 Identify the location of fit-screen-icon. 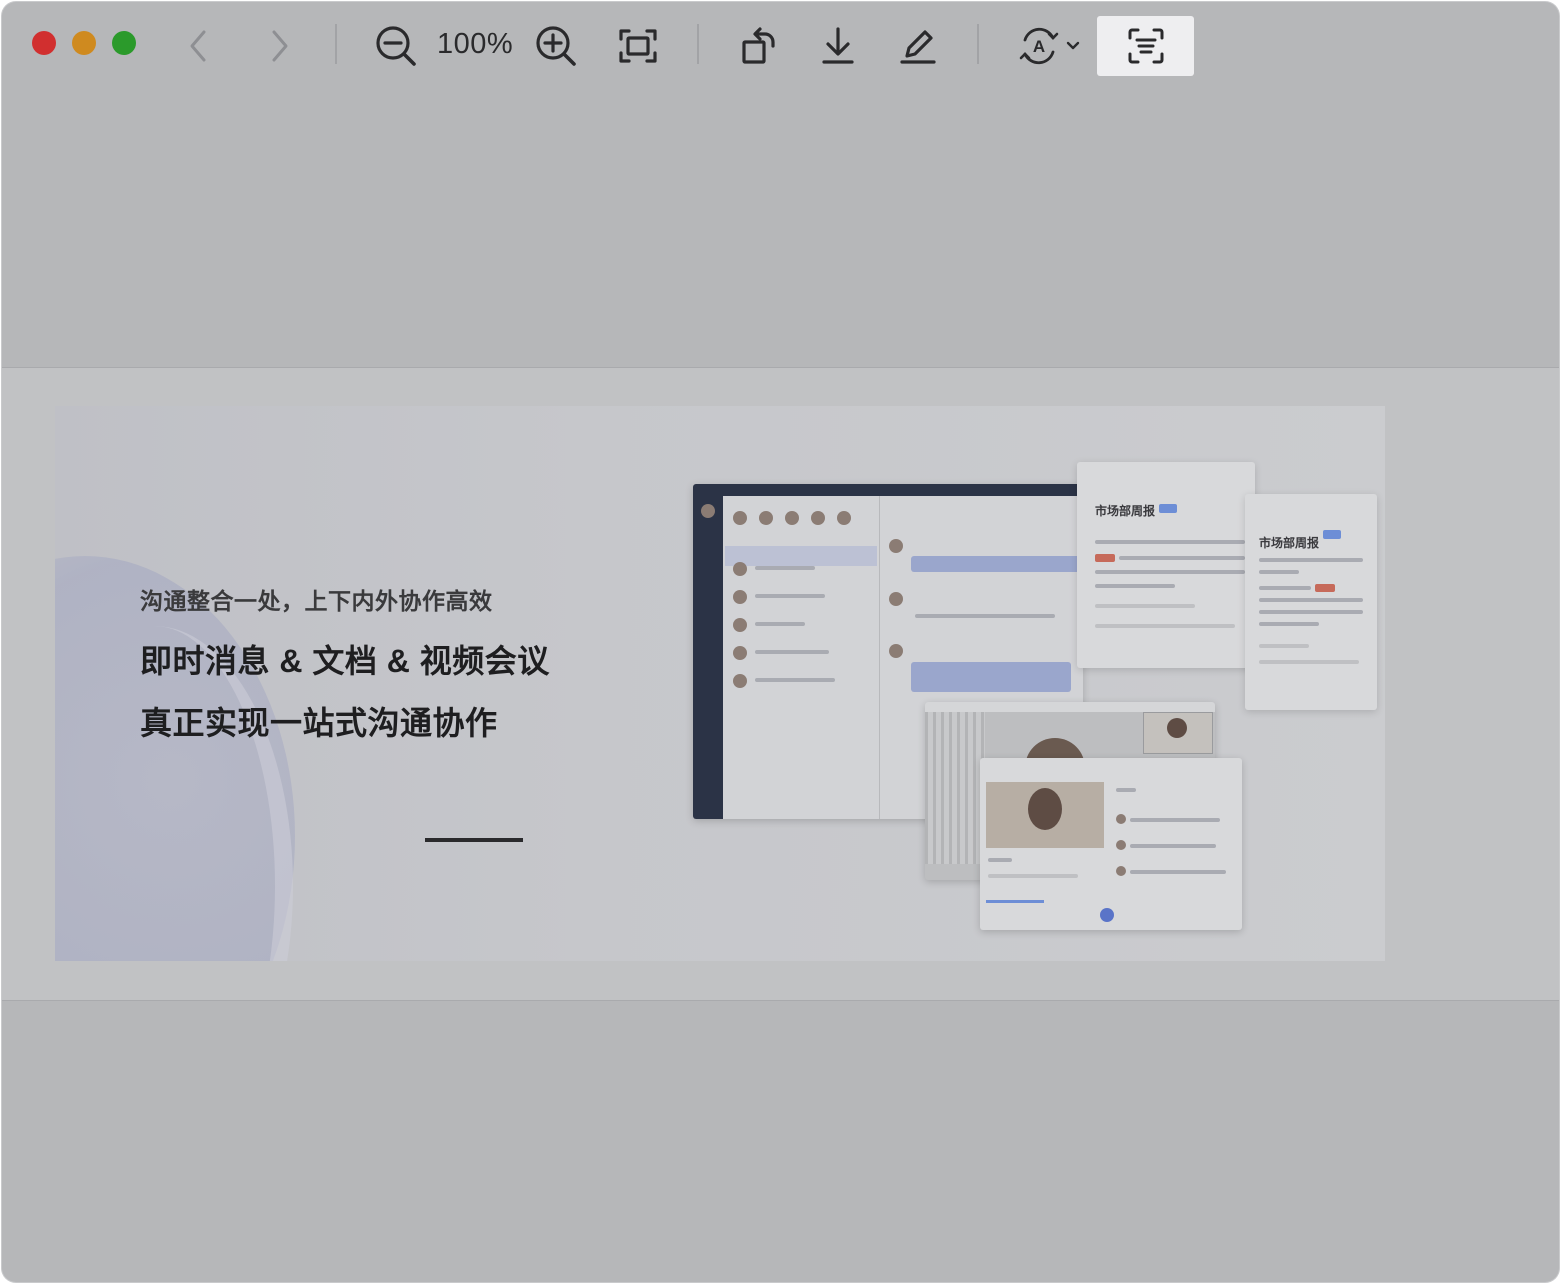
(638, 46).